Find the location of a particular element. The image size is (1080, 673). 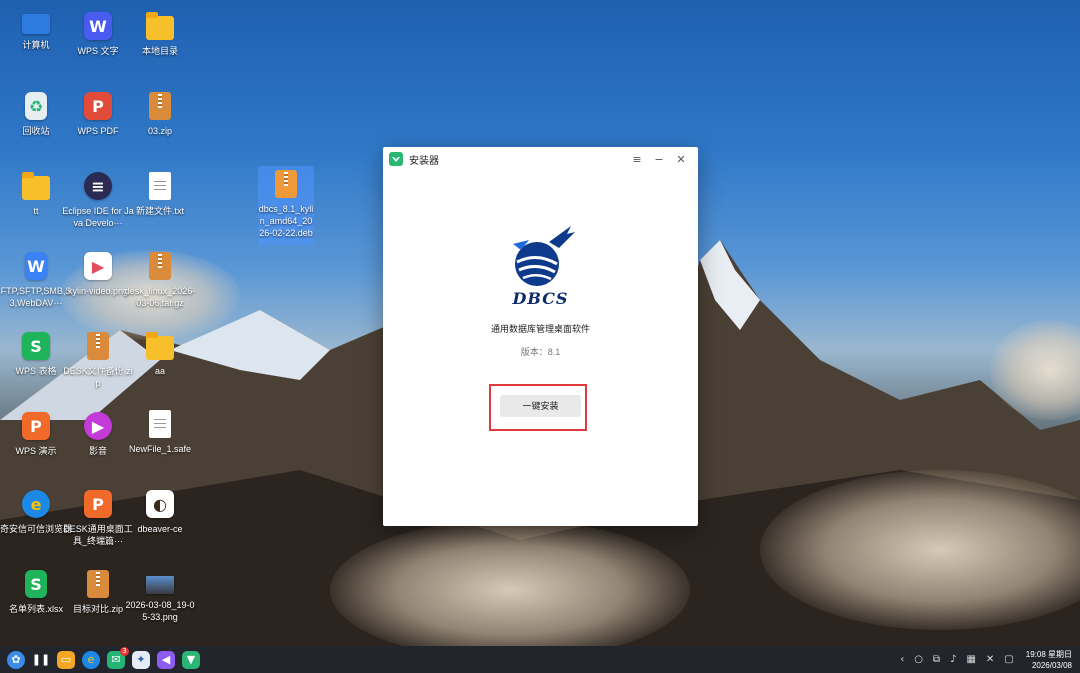

desktop-icon-desk-backup-zip: DESK文件备份.zip is located at coordinates (98, 360).